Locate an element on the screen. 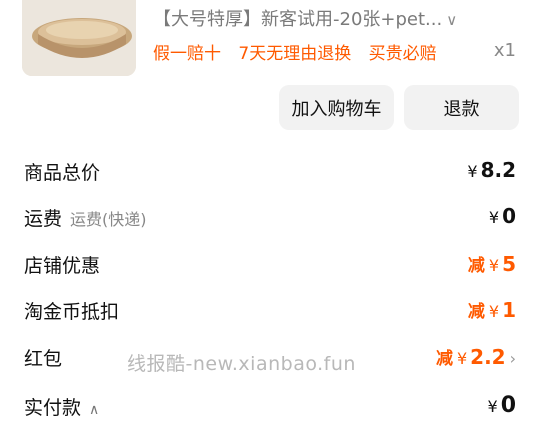 The height and width of the screenshot is (439, 540). service-tags: 假一赔十 7天无理由退换 买贵必赔 is located at coordinates (301, 51).